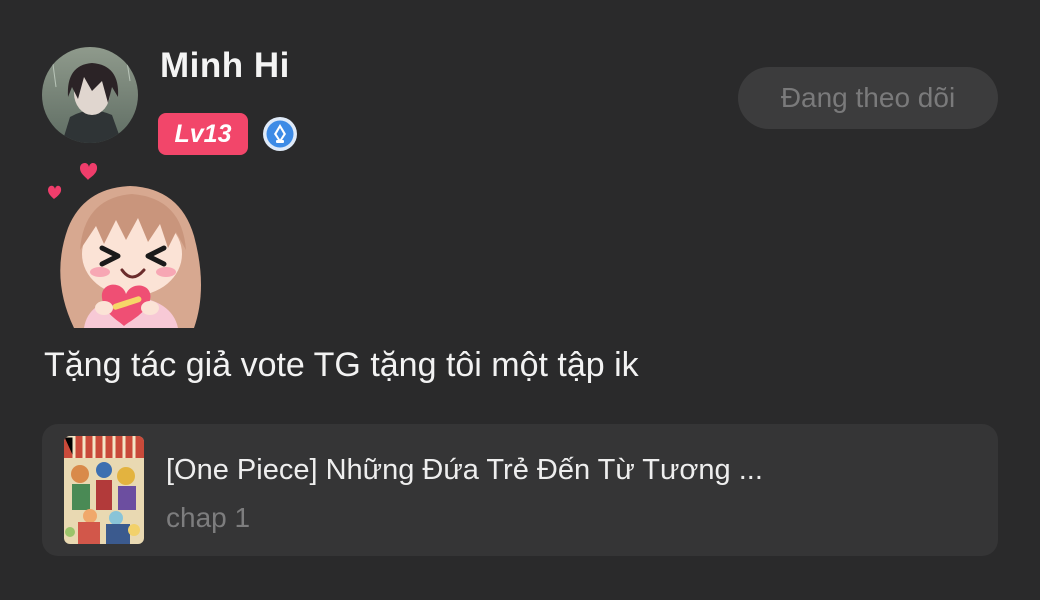 Image resolution: width=1040 pixels, height=600 pixels. I want to click on girl-hugging-heart-sticker, so click(126, 243).